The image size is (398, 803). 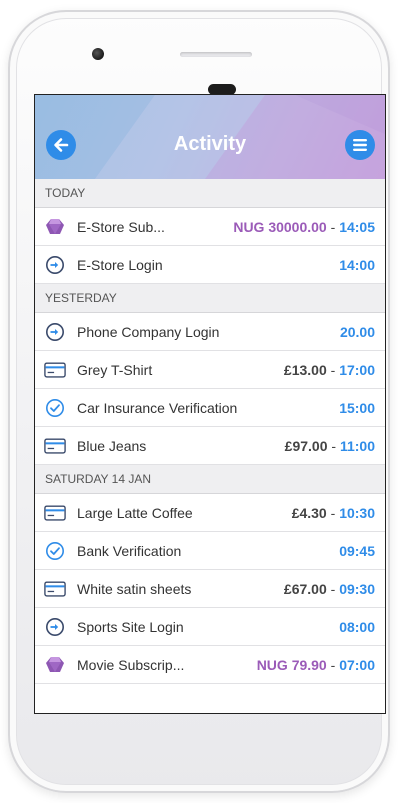 I want to click on activity-value: £67.00 - 09:30, so click(x=329, y=589).